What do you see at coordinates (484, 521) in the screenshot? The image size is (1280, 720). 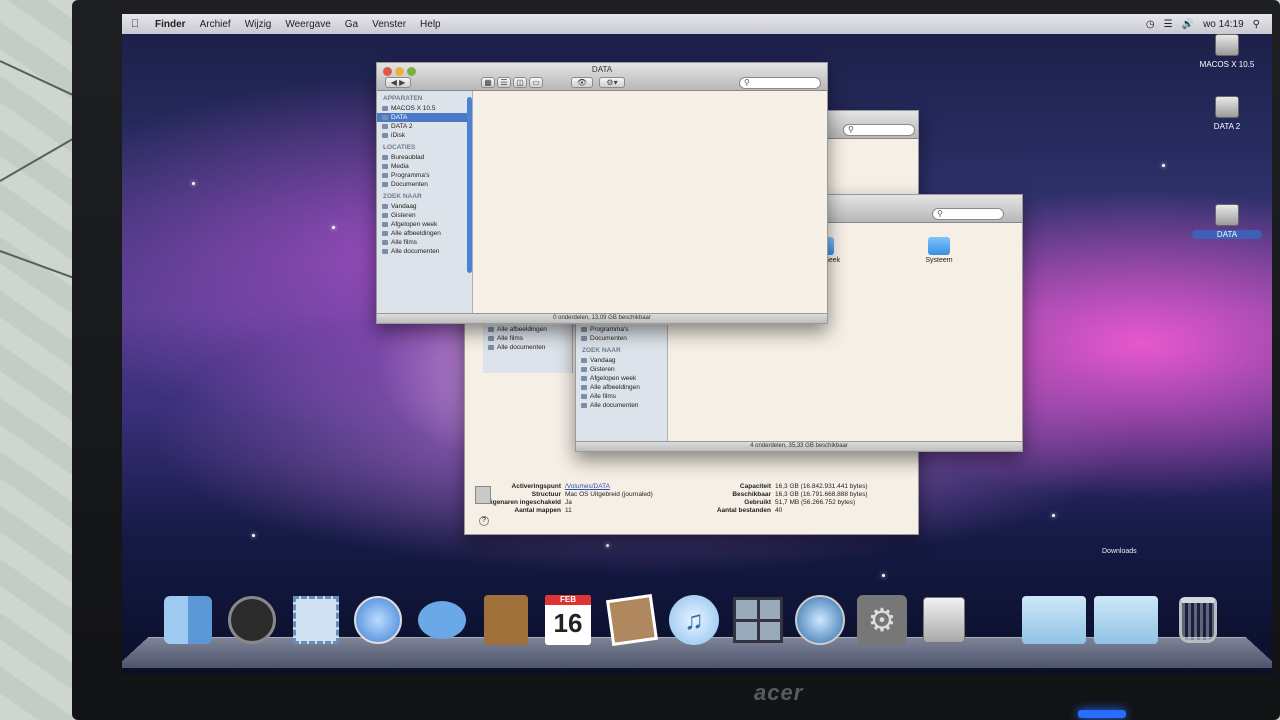 I see `help-icon: ?` at bounding box center [484, 521].